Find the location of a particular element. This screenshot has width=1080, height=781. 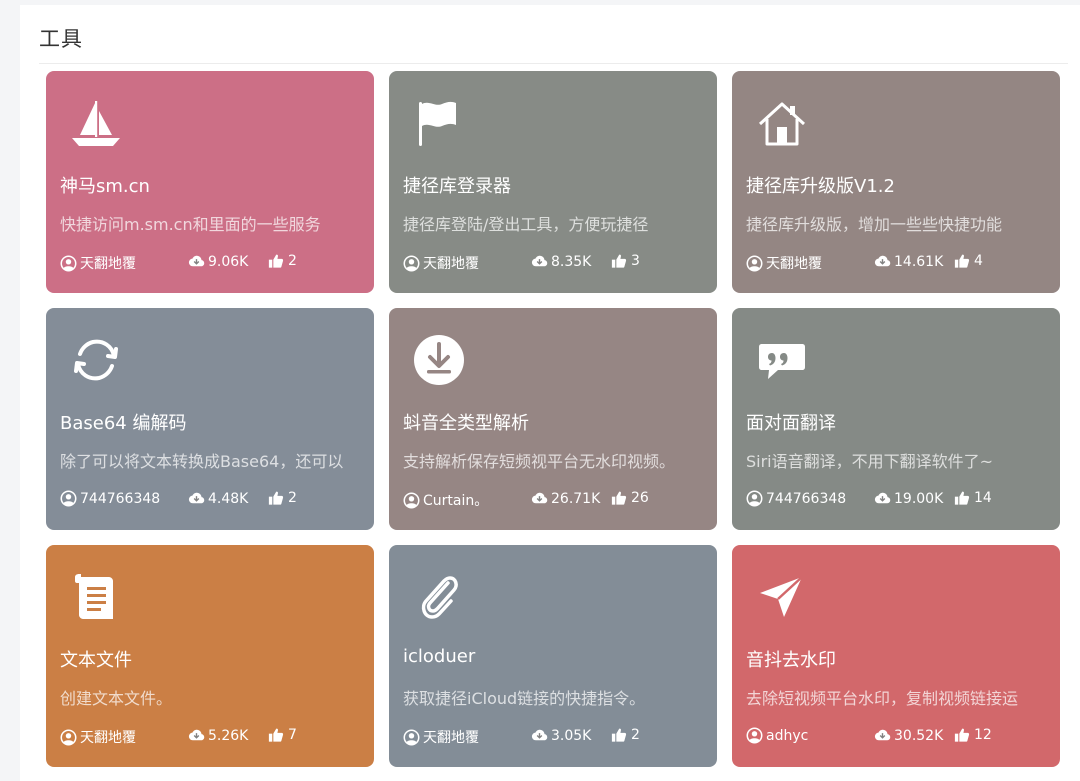

download-circle-icon is located at coordinates (439, 360).